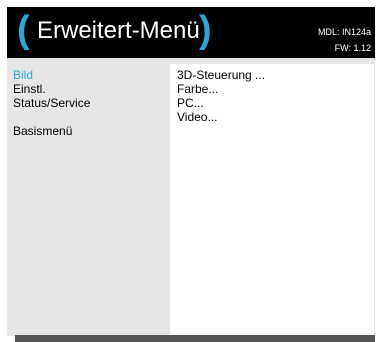 The height and width of the screenshot is (342, 381). What do you see at coordinates (205, 30) in the screenshot?
I see `title-right-parenthesis: )` at bounding box center [205, 30].